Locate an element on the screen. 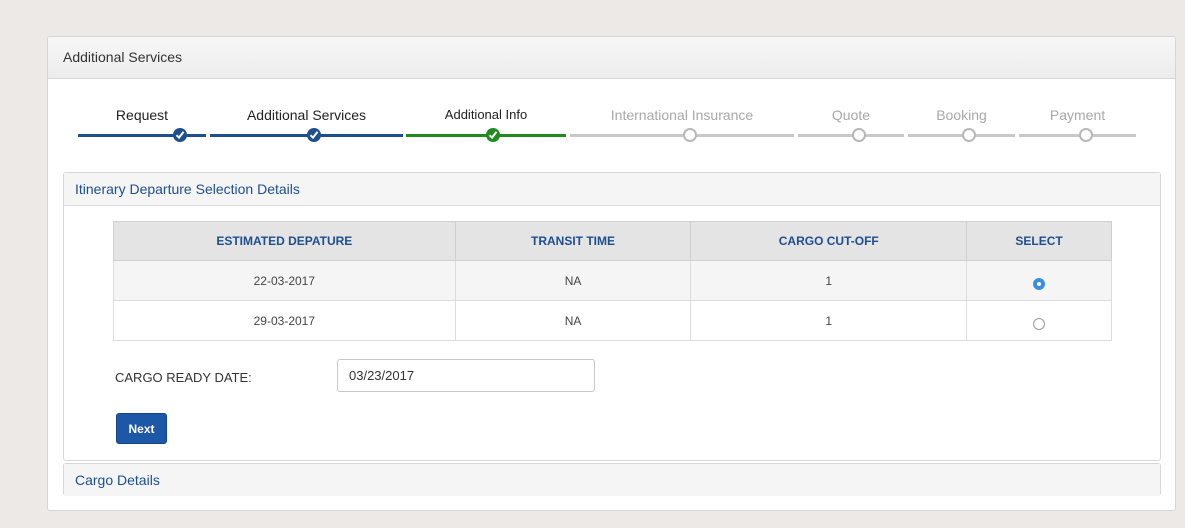 This screenshot has width=1185, height=528. step-label: Additional Info is located at coordinates (486, 114).